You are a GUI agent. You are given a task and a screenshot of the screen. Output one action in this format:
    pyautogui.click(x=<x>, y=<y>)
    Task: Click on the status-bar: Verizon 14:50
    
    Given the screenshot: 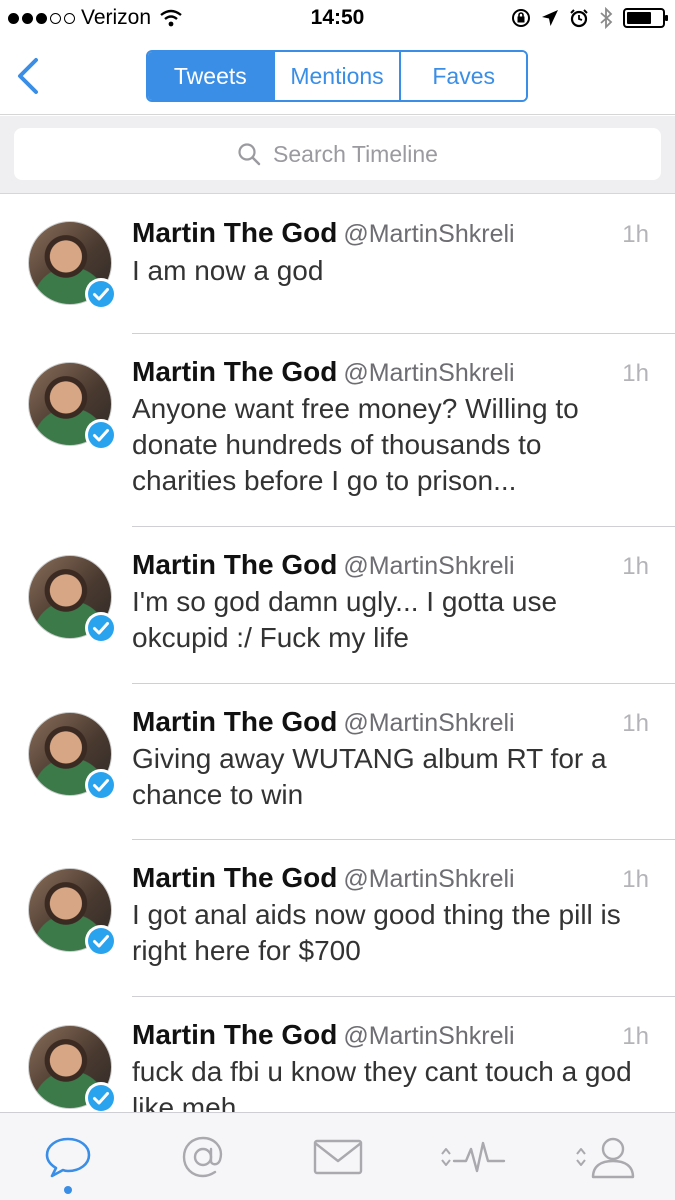 What is the action you would take?
    pyautogui.click(x=337, y=20)
    